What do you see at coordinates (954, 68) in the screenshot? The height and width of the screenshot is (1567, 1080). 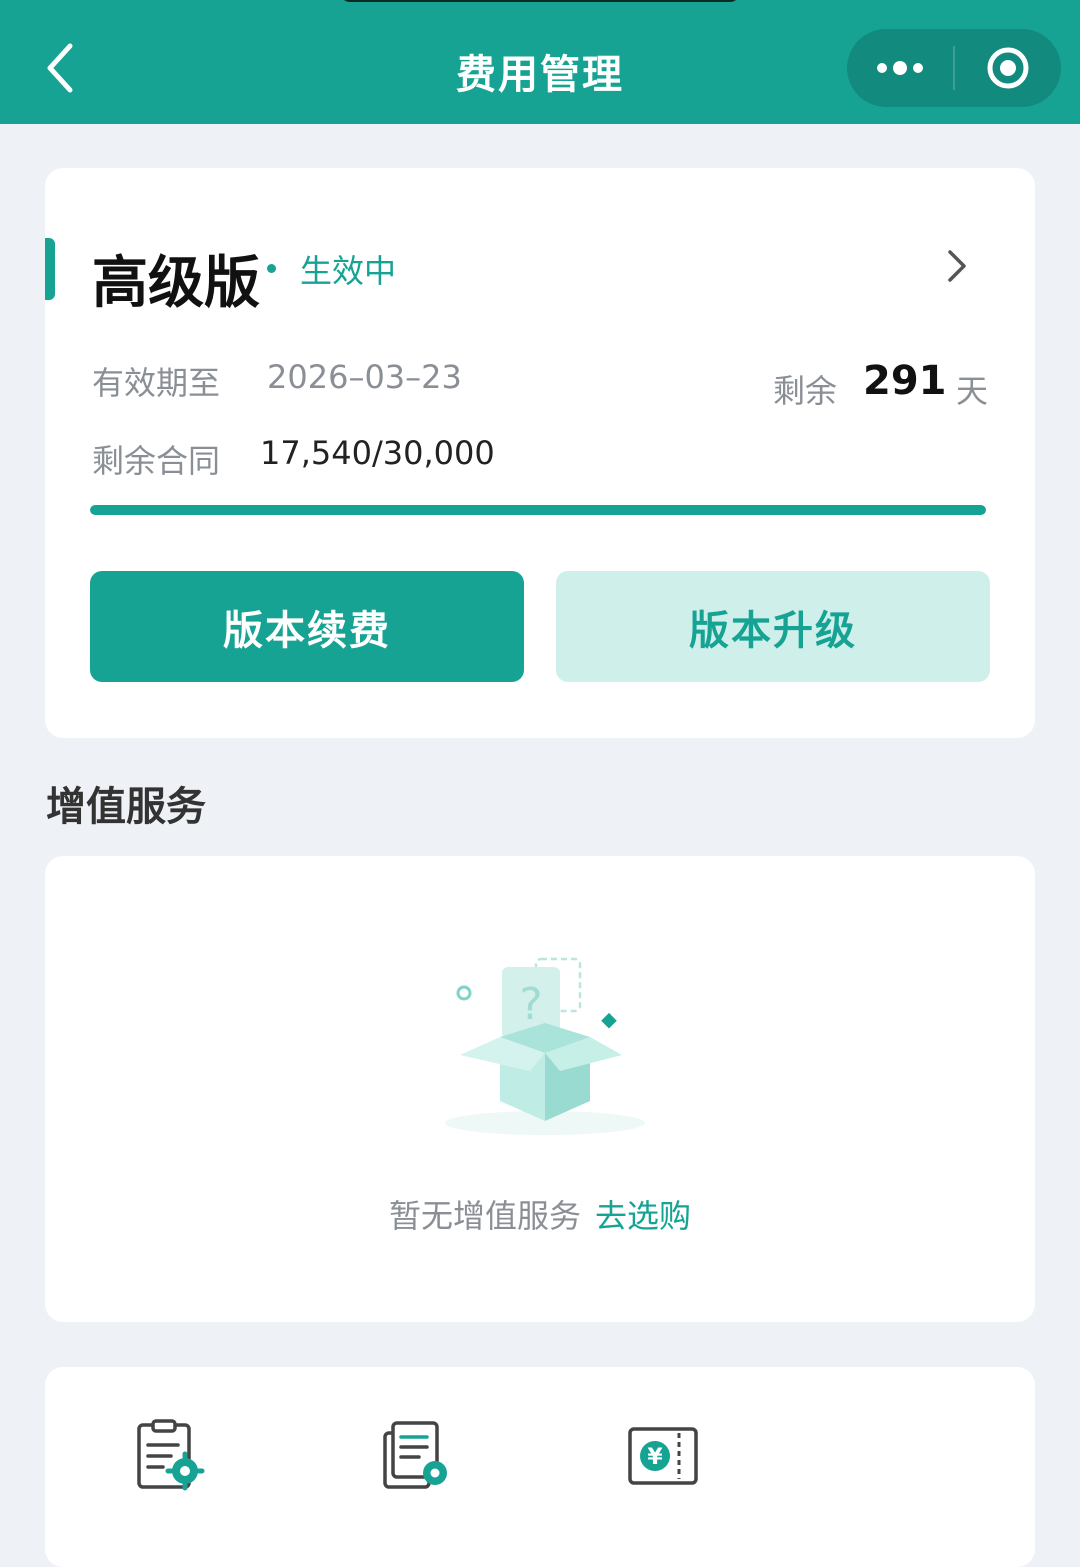 I see `mini-program-capsule` at bounding box center [954, 68].